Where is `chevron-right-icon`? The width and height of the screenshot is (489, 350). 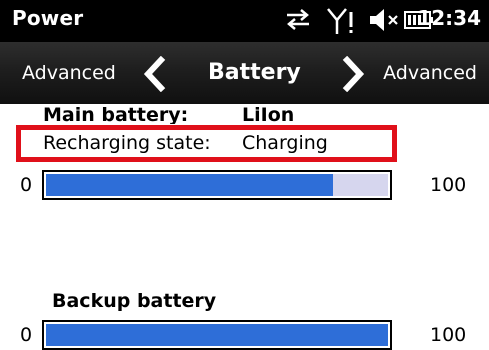 chevron-right-icon is located at coordinates (354, 75).